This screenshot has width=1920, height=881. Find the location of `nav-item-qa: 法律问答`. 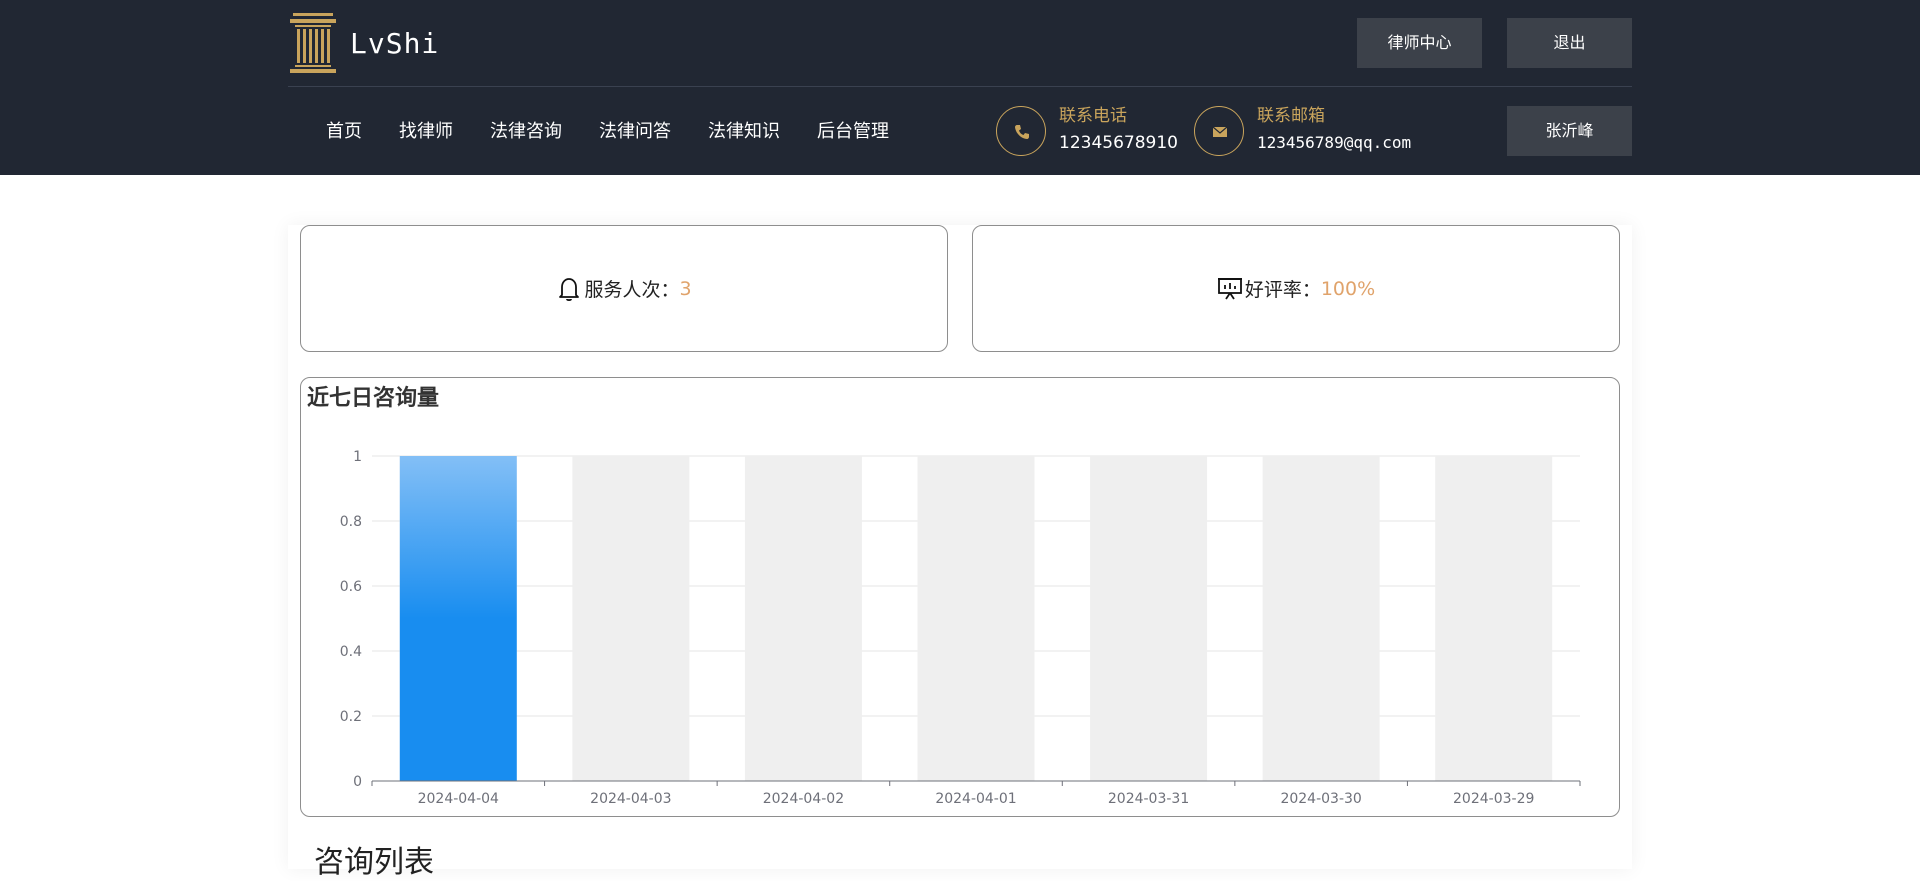

nav-item-qa: 法律问答 is located at coordinates (635, 131).